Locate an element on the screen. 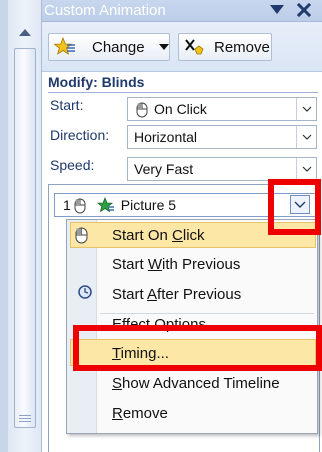 The image size is (322, 452). remove-button-label: Remove is located at coordinates (242, 47).